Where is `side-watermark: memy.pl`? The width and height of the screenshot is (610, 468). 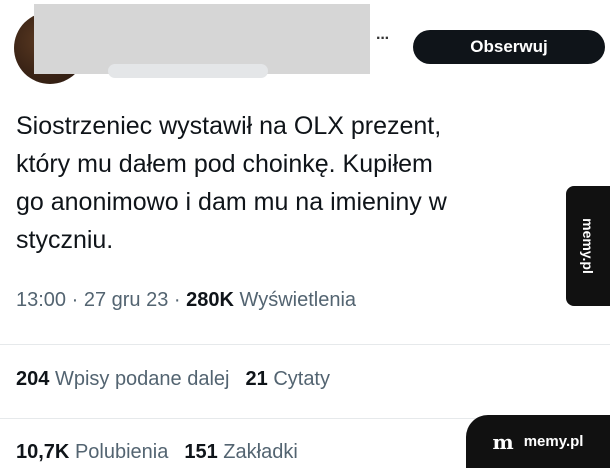
side-watermark: memy.pl is located at coordinates (588, 246).